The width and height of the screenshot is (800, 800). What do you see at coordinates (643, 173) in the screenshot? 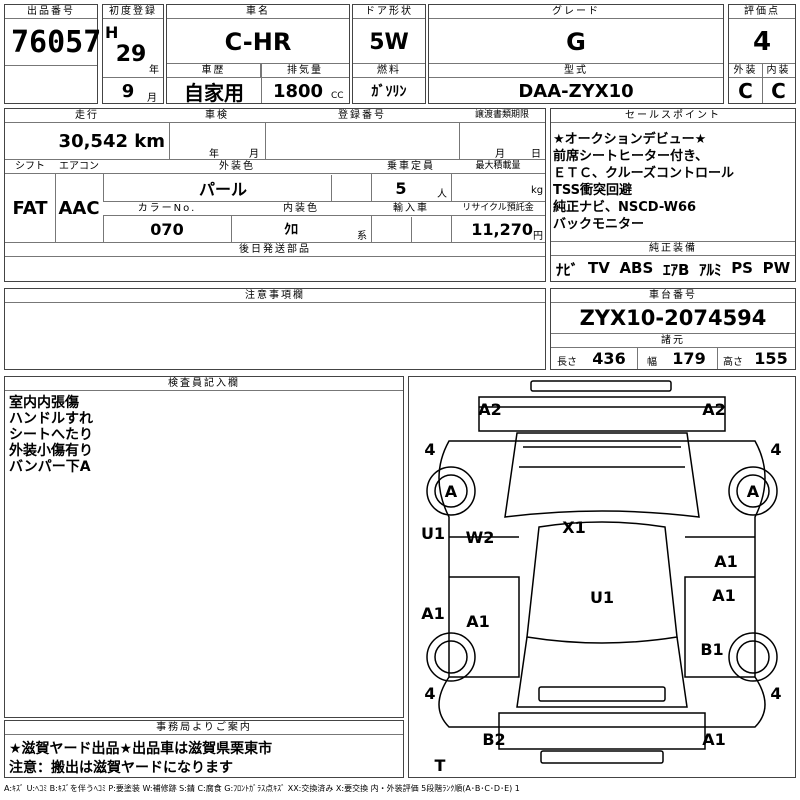
I see `selling-point-line: ＥＴＣ、クルーズコントロール` at bounding box center [643, 173].